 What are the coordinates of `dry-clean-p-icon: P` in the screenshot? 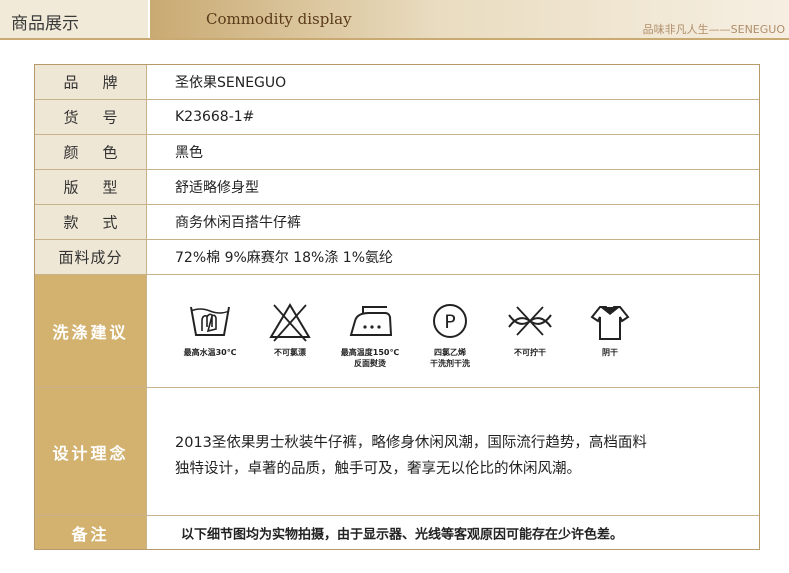 It's located at (450, 321).